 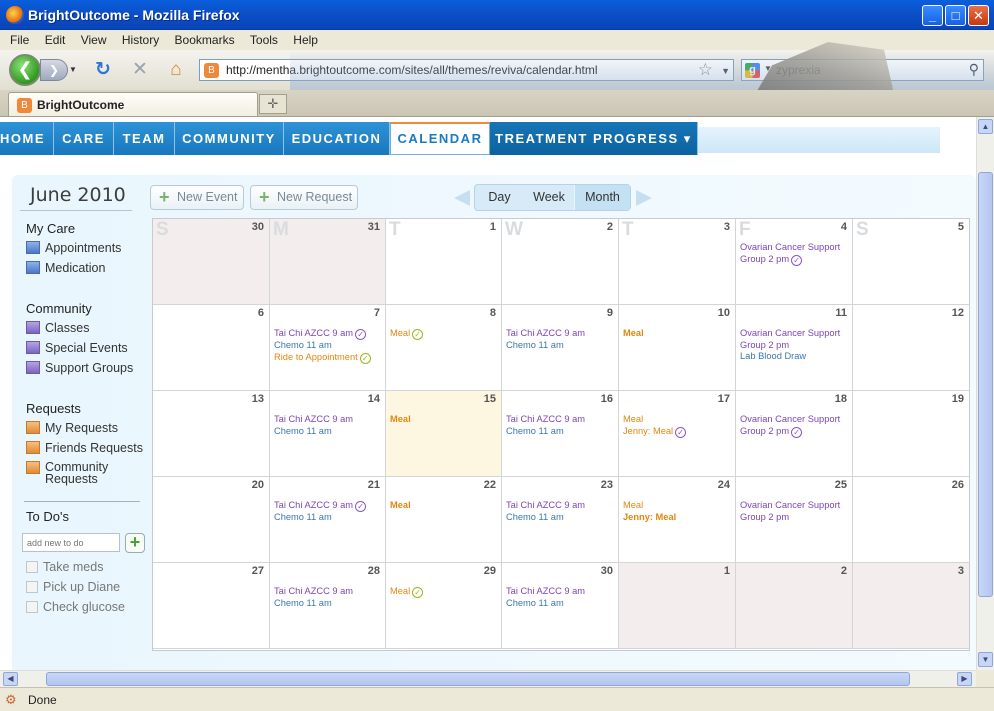 I want to click on calendar-day-cell: 9 Tai Chi AZCC 9 am Chemo 11 am, so click(x=560, y=348).